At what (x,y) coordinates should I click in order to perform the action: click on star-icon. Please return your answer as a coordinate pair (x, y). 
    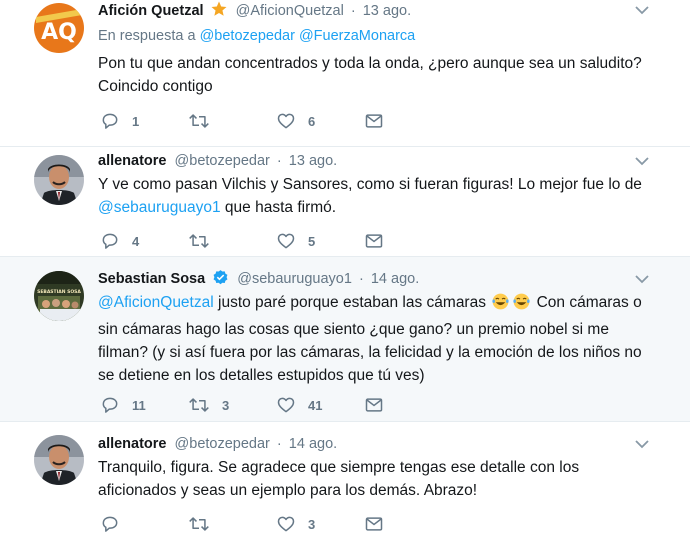
    Looking at the image, I should click on (219, 12).